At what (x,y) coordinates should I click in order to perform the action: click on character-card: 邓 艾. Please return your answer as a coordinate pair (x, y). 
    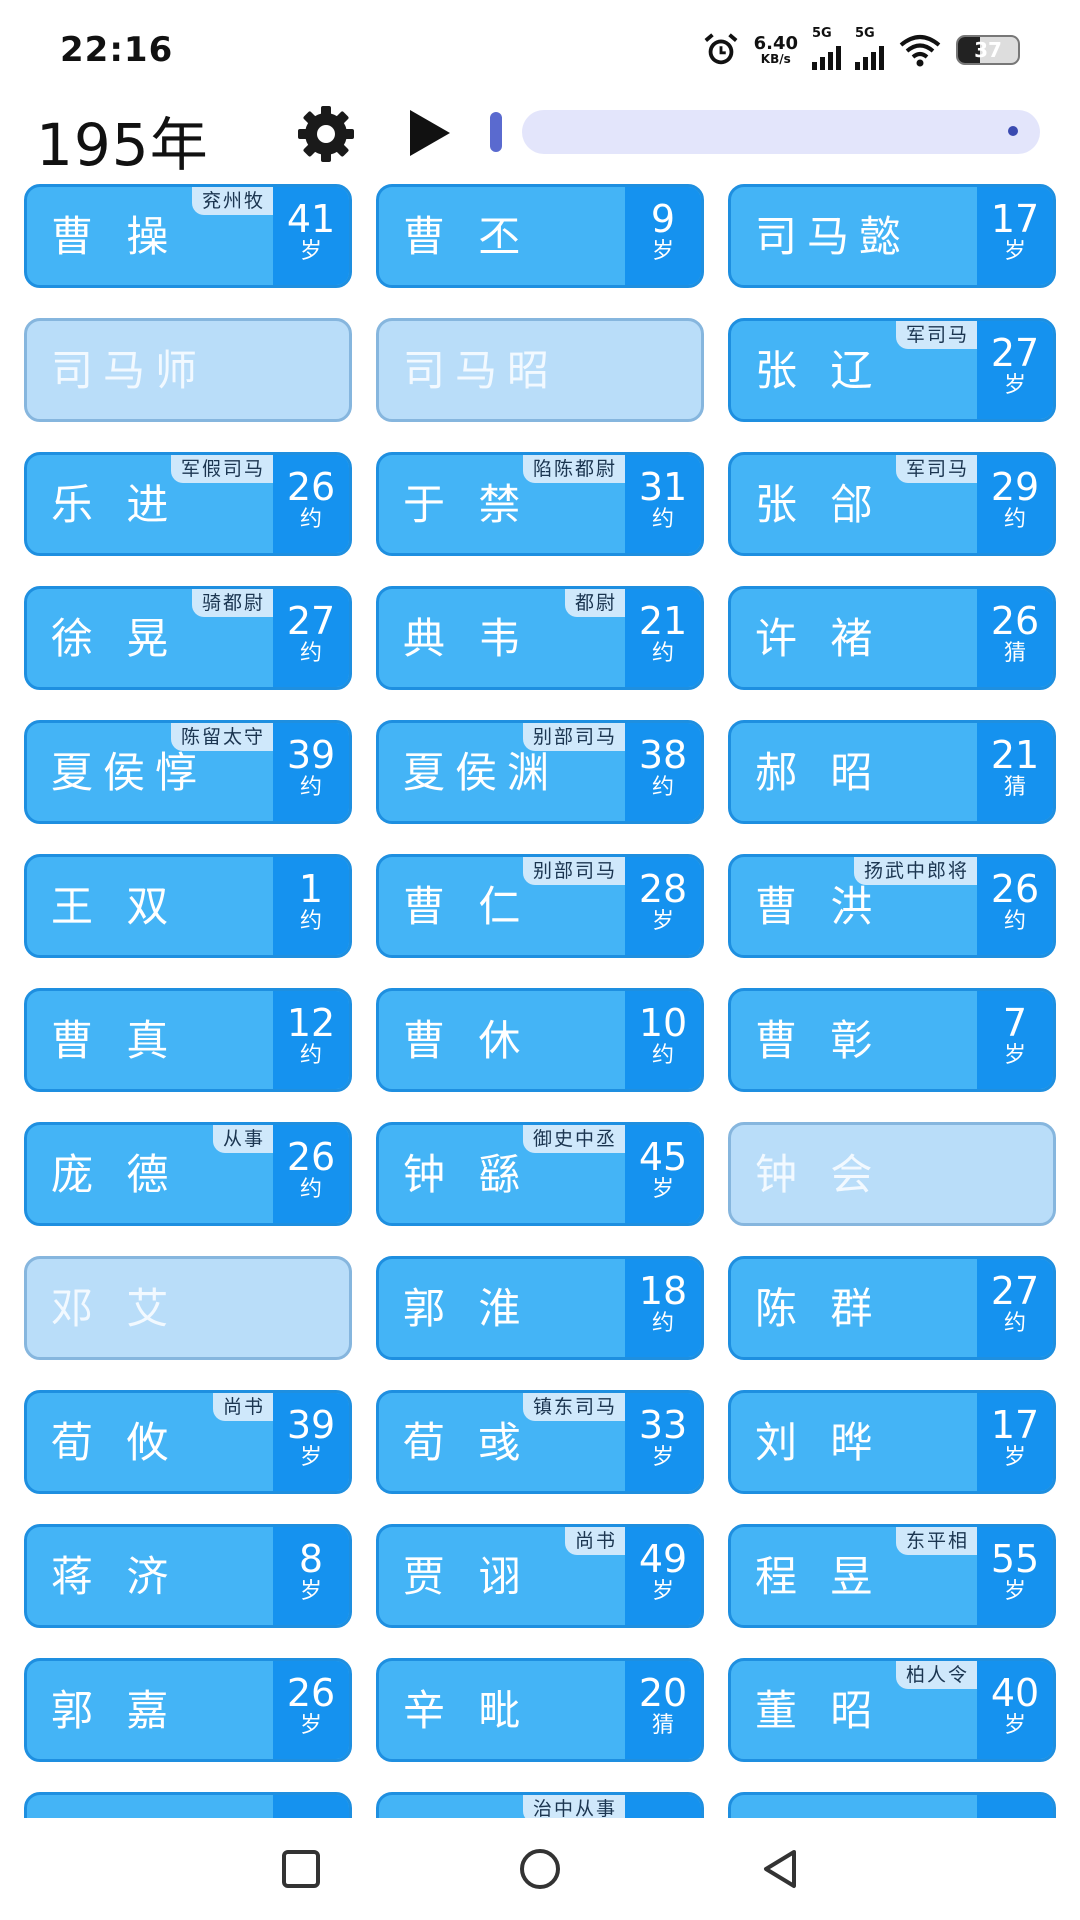
    Looking at the image, I should click on (188, 1308).